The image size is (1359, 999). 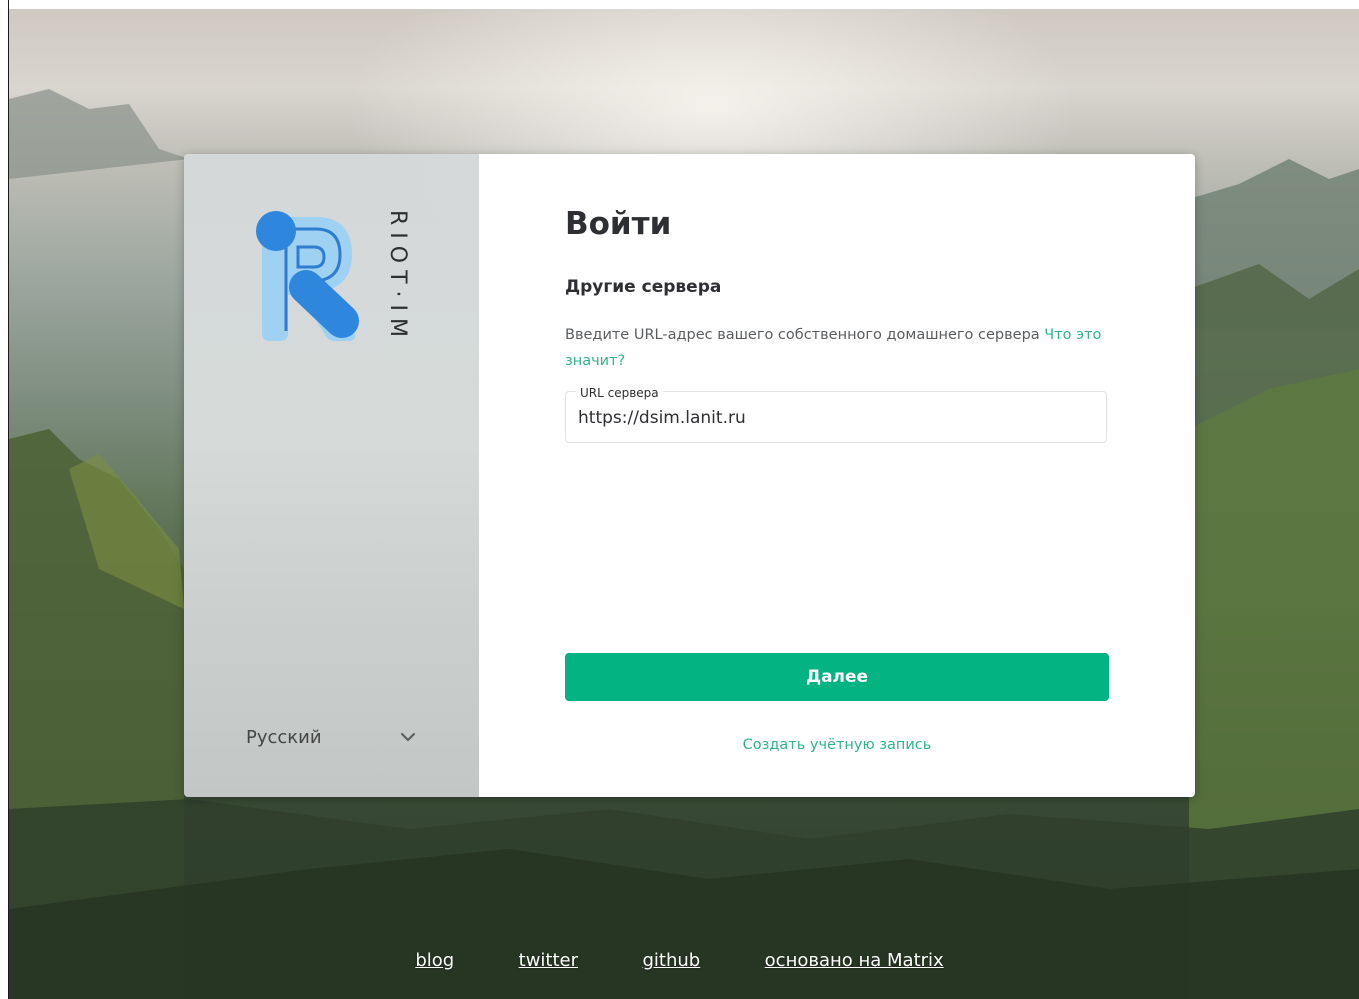 I want to click on footer-links: blog twitter github основано на Matrix, so click(x=679, y=965).